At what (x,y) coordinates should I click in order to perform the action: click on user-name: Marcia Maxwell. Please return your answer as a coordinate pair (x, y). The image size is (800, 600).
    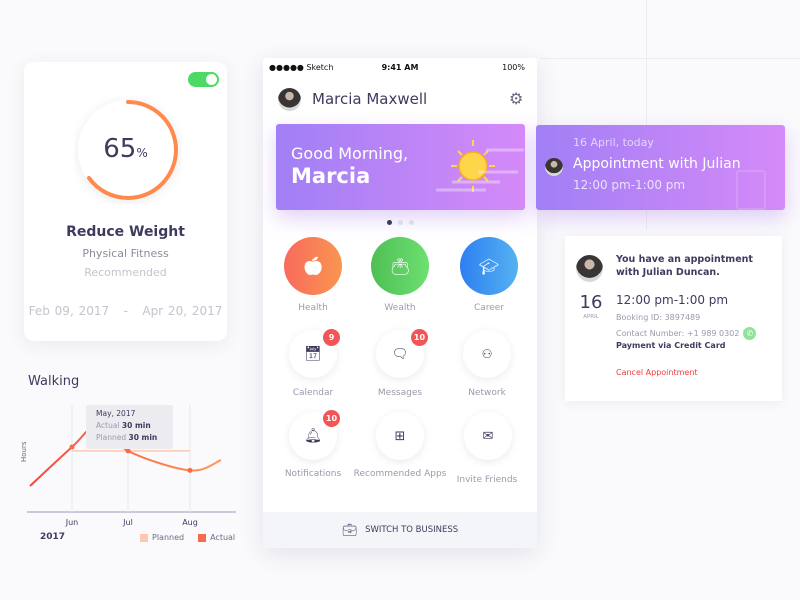
    Looking at the image, I should click on (370, 99).